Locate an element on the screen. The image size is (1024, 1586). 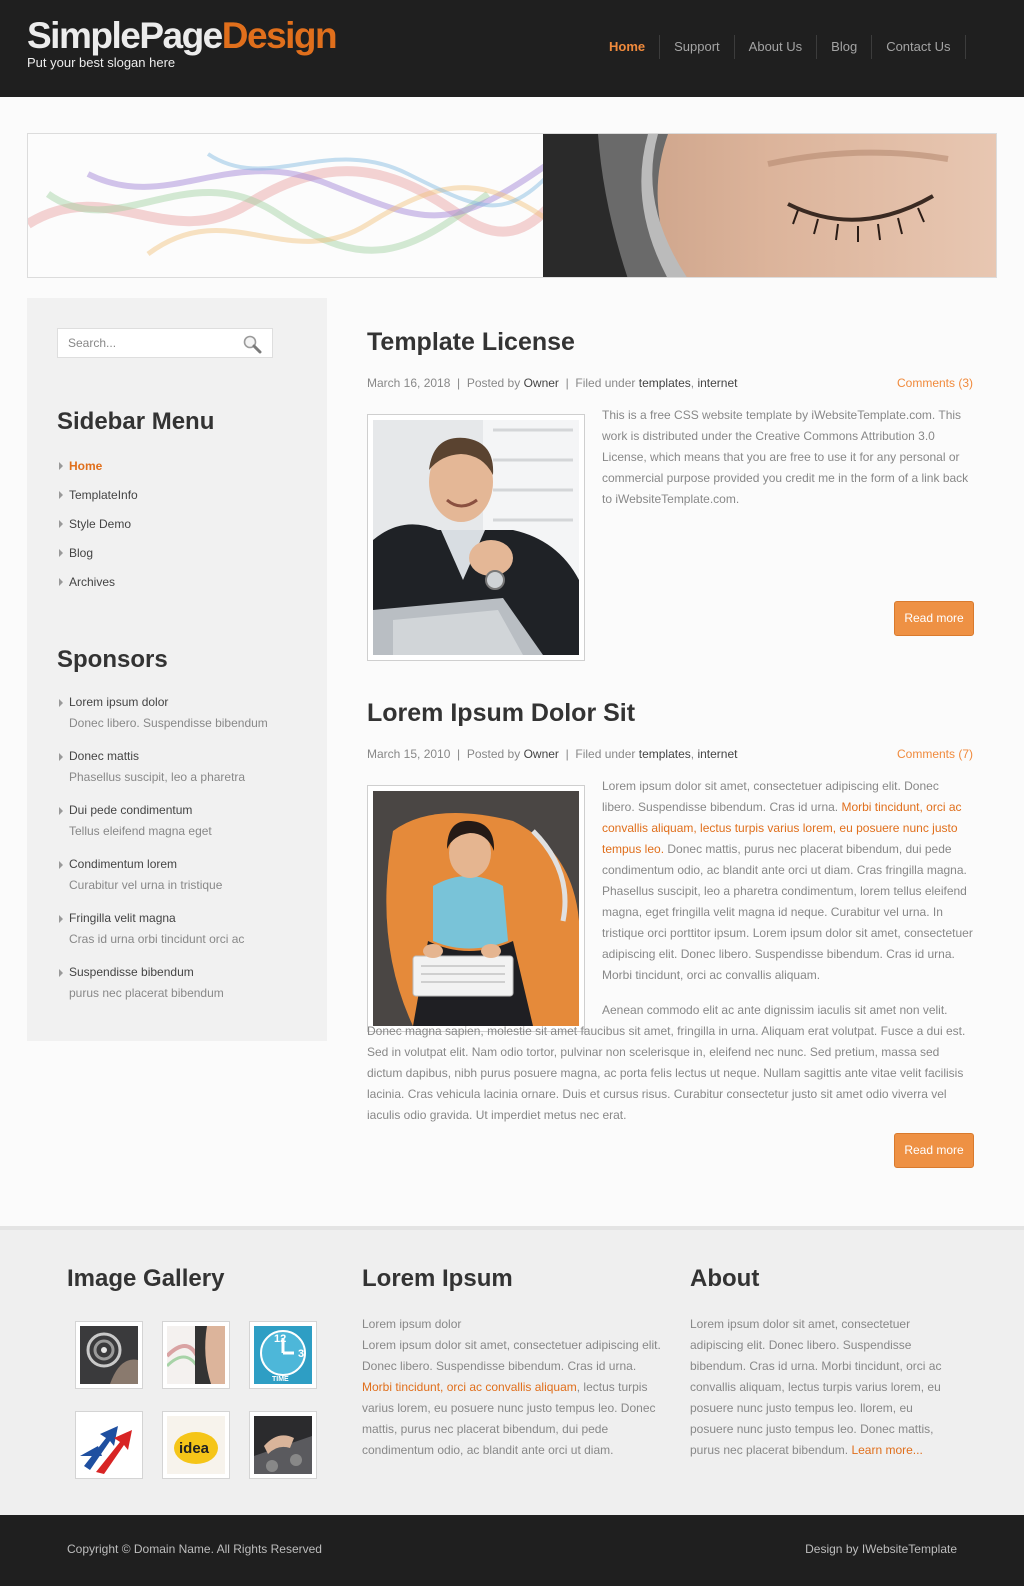
main-nav: Home Support About Us Blog Contact Us is located at coordinates (780, 47).